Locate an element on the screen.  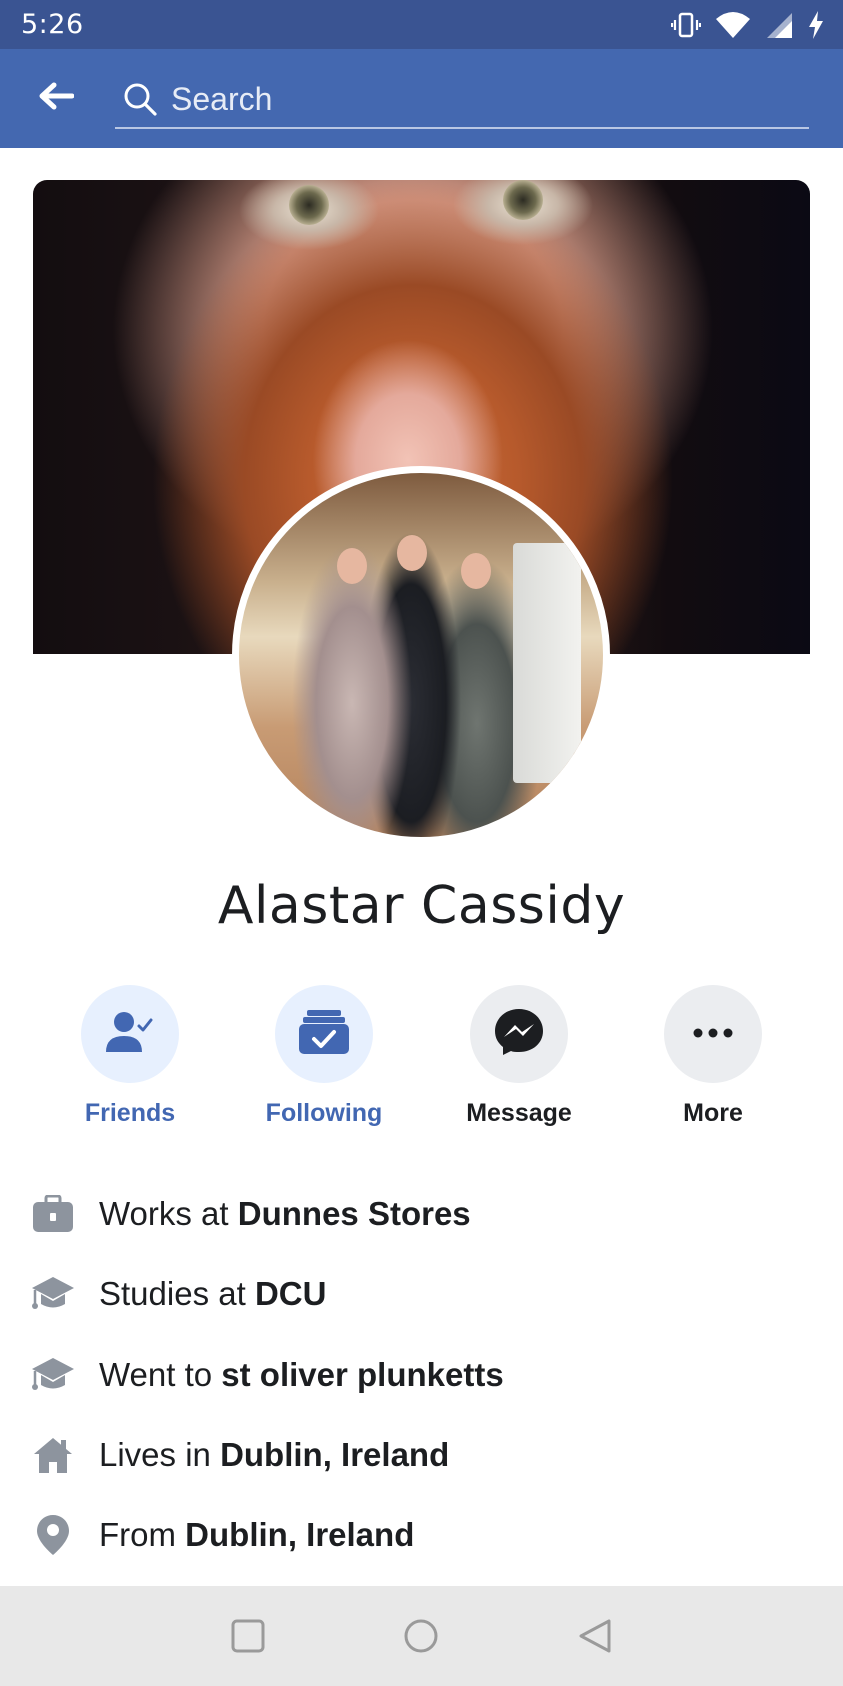
battery-charging-icon is located at coordinates (816, 25).